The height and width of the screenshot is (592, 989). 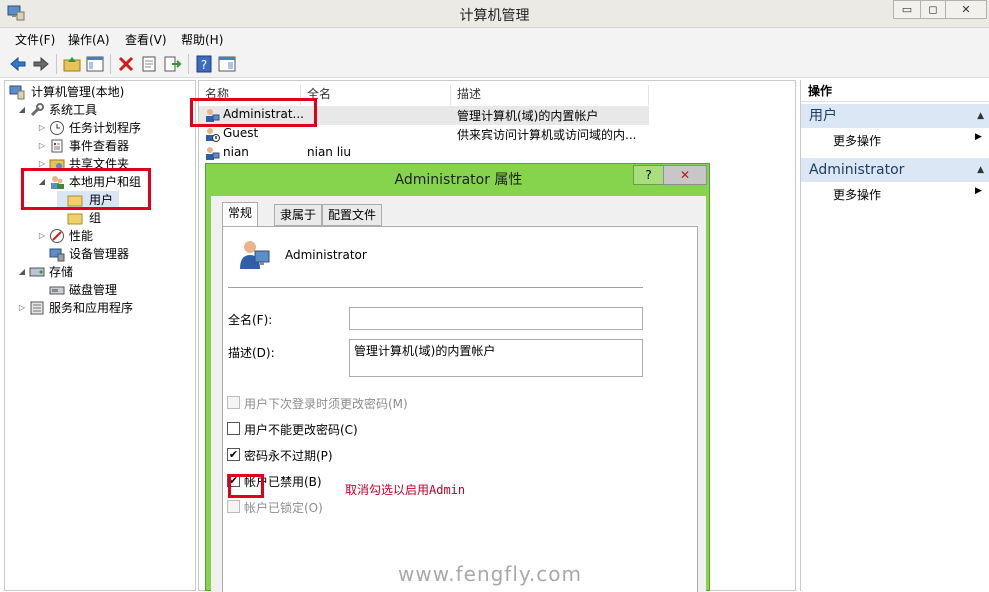 I want to click on row-name: nian, so click(x=236, y=152).